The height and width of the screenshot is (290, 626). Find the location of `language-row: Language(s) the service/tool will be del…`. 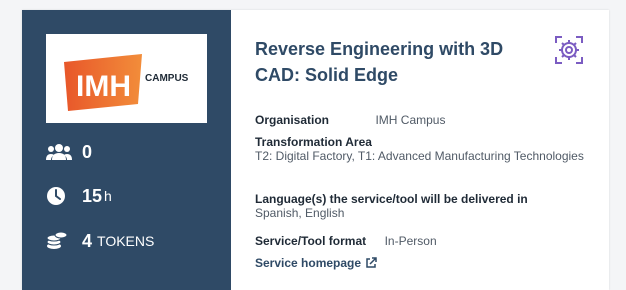

language-row: Language(s) the service/tool will be del… is located at coordinates (425, 206).